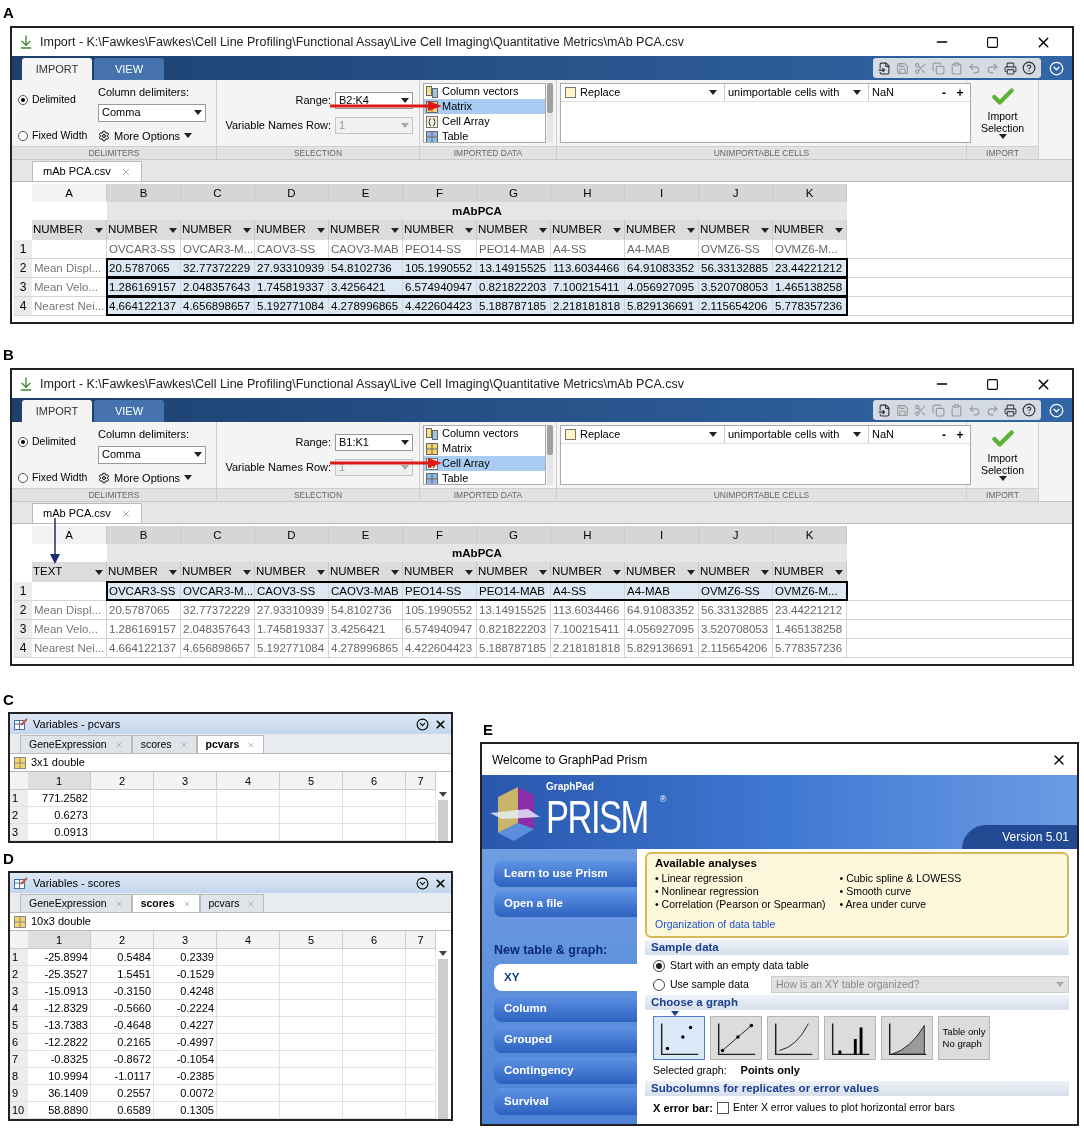 This screenshot has width=1084, height=1130. Describe the element at coordinates (944, 434) in the screenshot. I see `remove-rule-button: -` at that location.